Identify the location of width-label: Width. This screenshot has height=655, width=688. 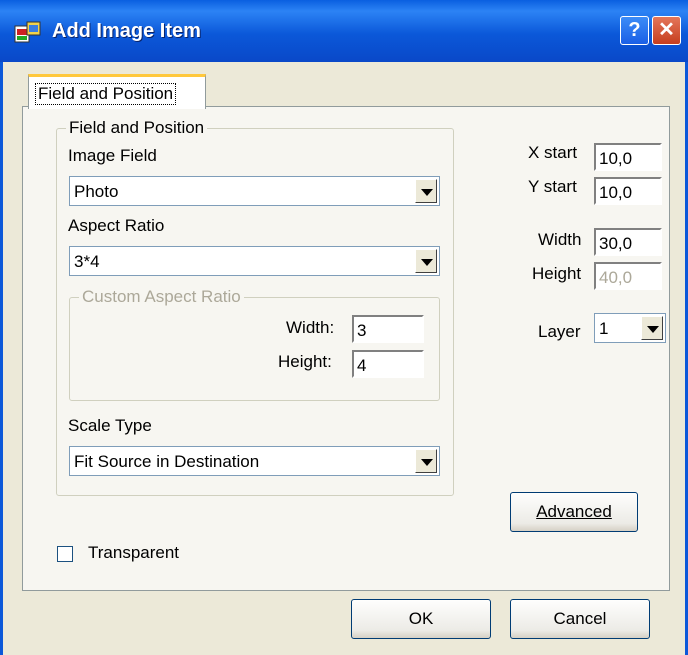
(560, 239).